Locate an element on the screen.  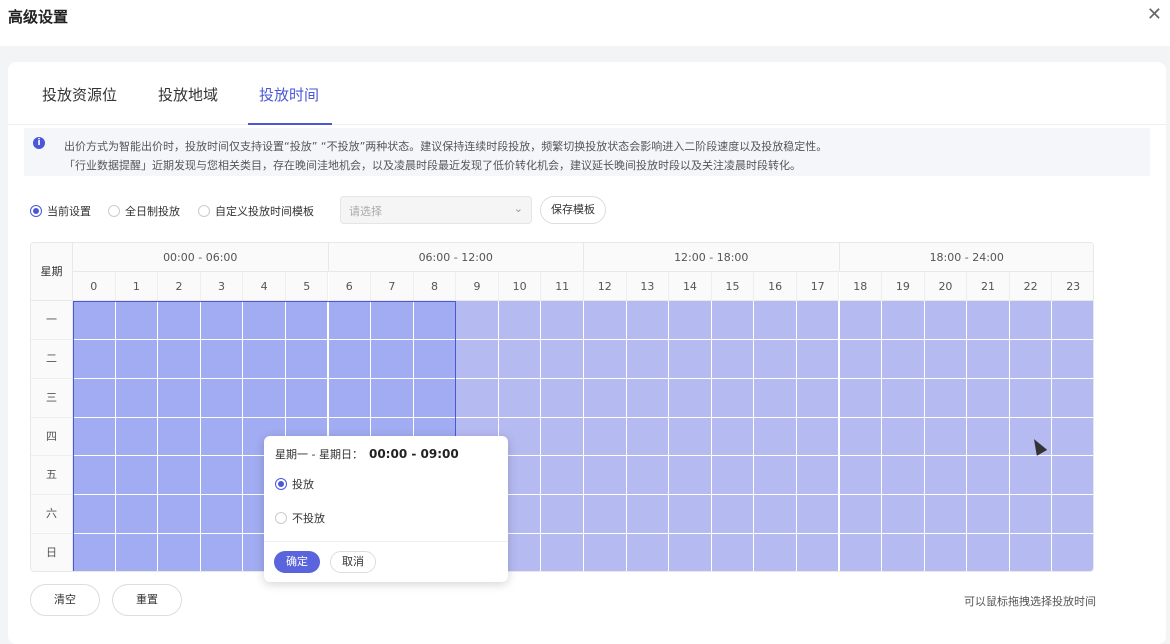
template-select: 请选择 ⌄ is located at coordinates (436, 210).